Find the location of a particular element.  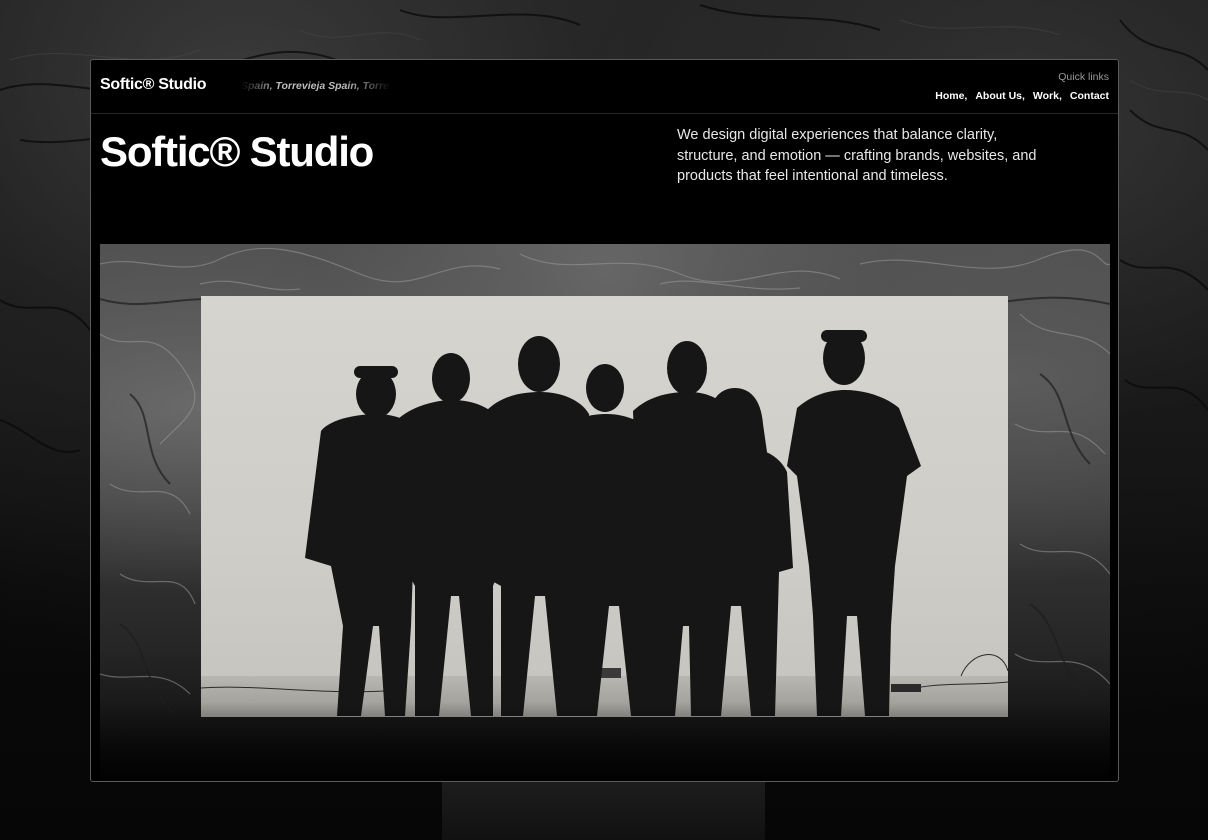

brand-logo-link: Softic® Studio is located at coordinates (153, 85).